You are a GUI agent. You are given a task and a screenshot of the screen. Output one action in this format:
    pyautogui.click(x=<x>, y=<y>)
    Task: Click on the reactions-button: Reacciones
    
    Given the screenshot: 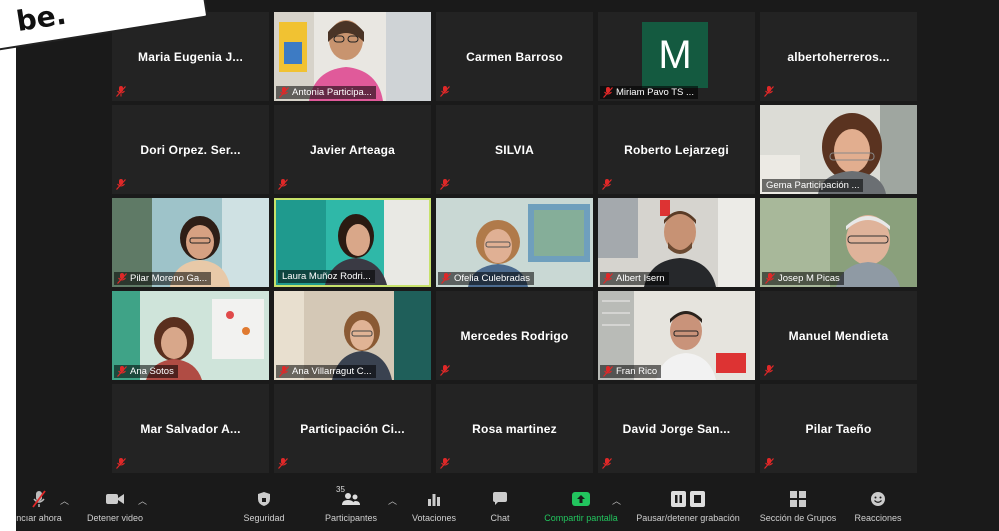 What is the action you would take?
    pyautogui.click(x=878, y=505)
    